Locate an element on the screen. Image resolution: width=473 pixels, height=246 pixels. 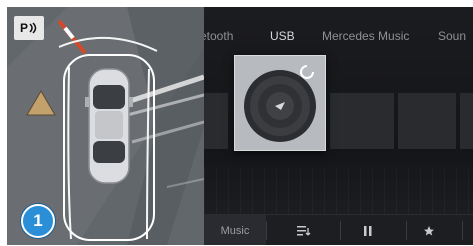
media-control-bar: Music is located at coordinates (338, 229).